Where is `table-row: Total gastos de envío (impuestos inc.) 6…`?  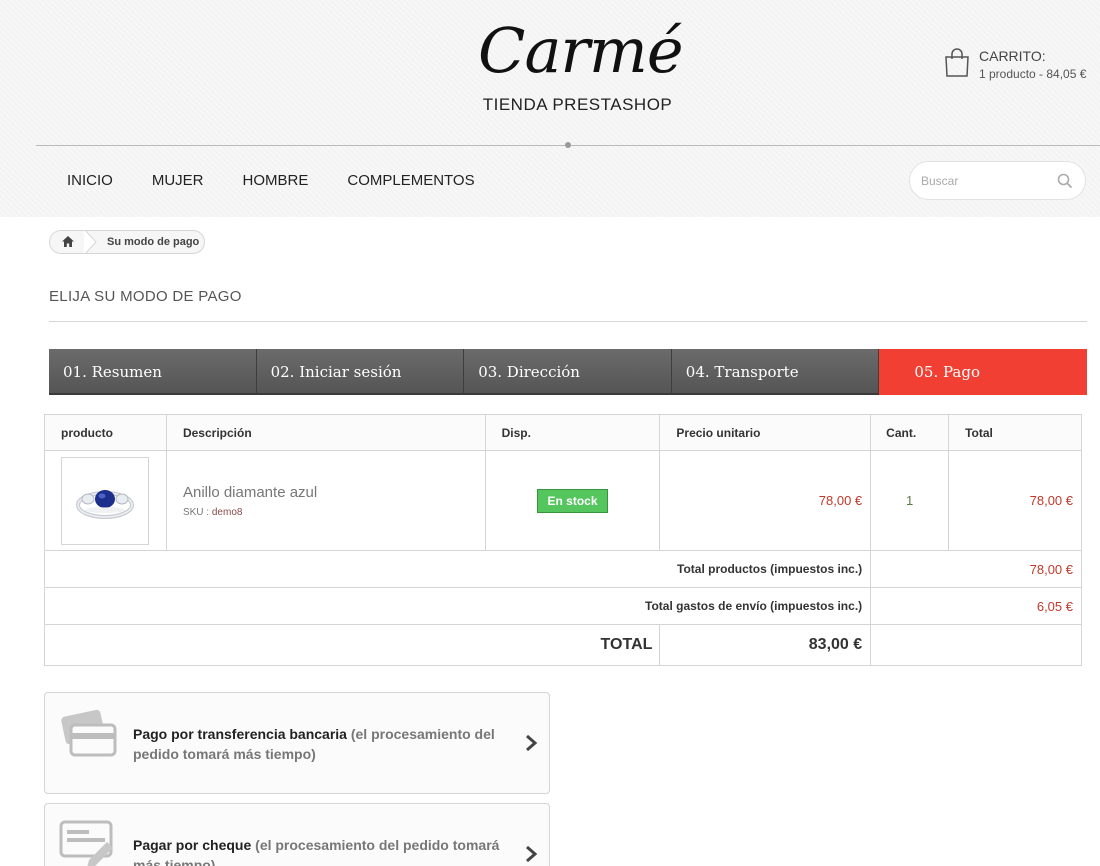
table-row: Total gastos de envío (impuestos inc.) 6… is located at coordinates (562, 606).